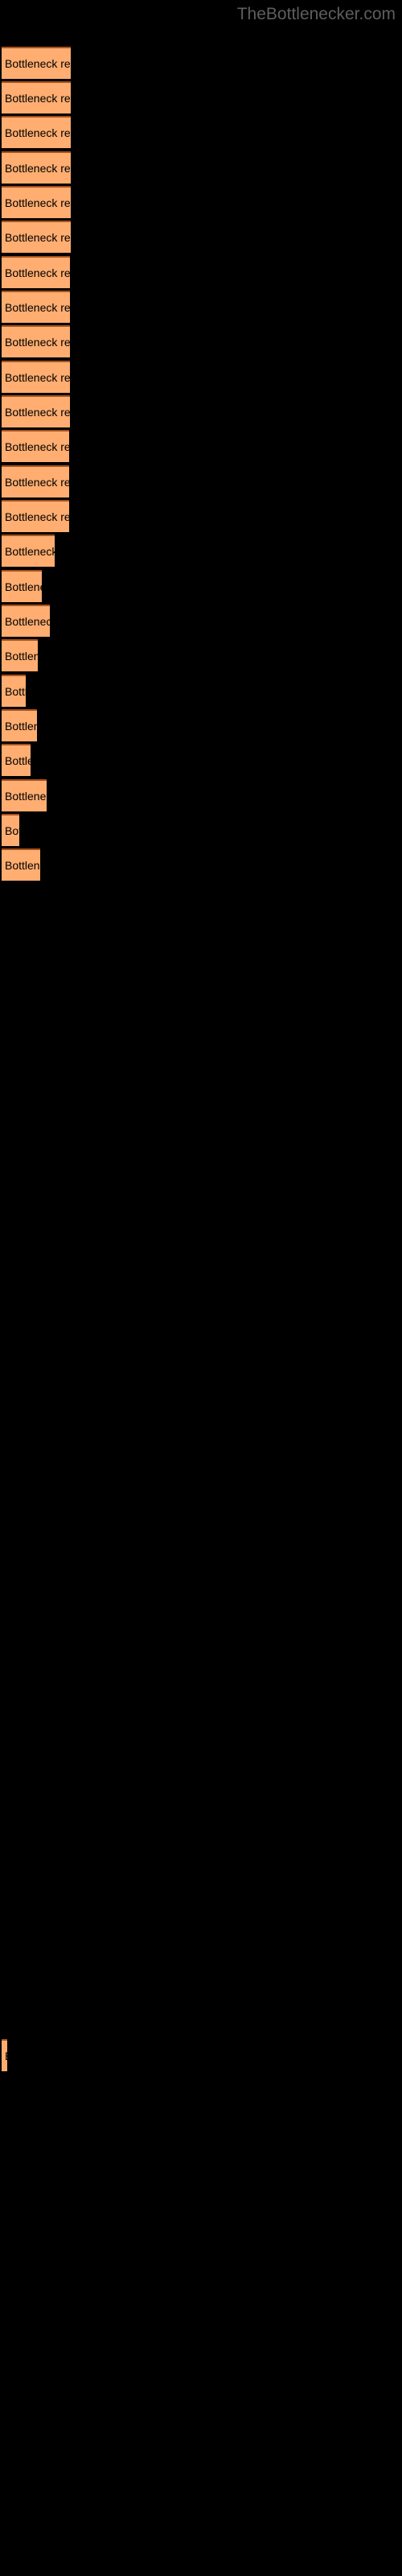  I want to click on bar-4: Bottleneck result, so click(36, 167).